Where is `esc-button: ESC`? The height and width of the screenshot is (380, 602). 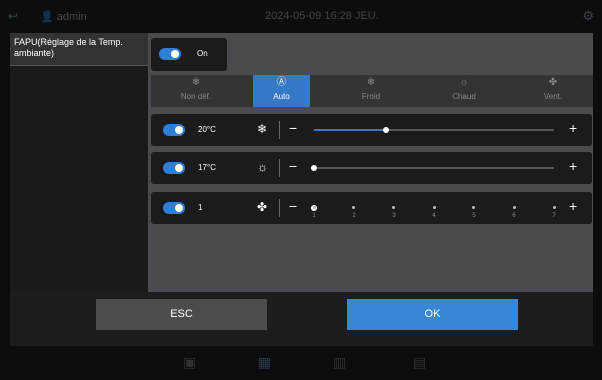 esc-button: ESC is located at coordinates (181, 314).